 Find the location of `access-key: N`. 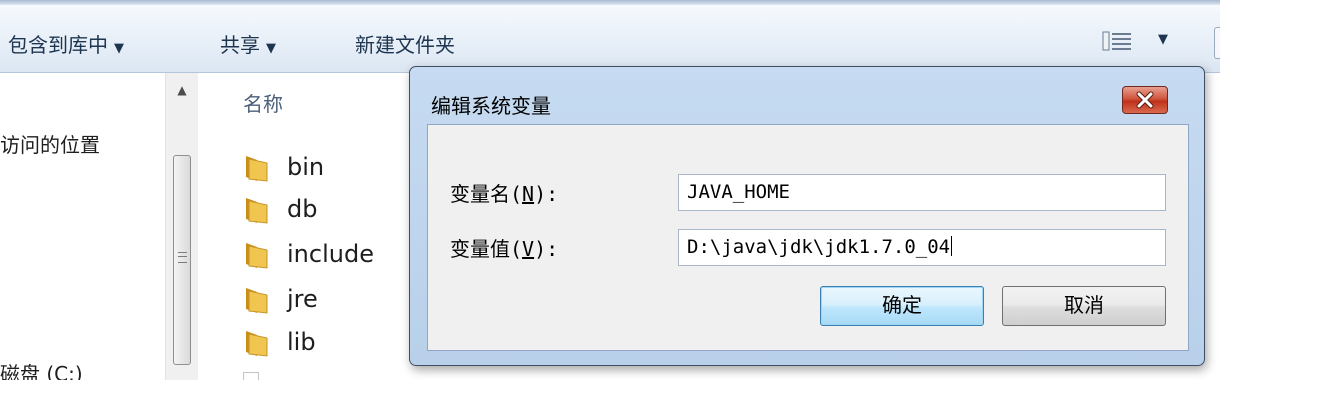

access-key: N is located at coordinates (528, 194).